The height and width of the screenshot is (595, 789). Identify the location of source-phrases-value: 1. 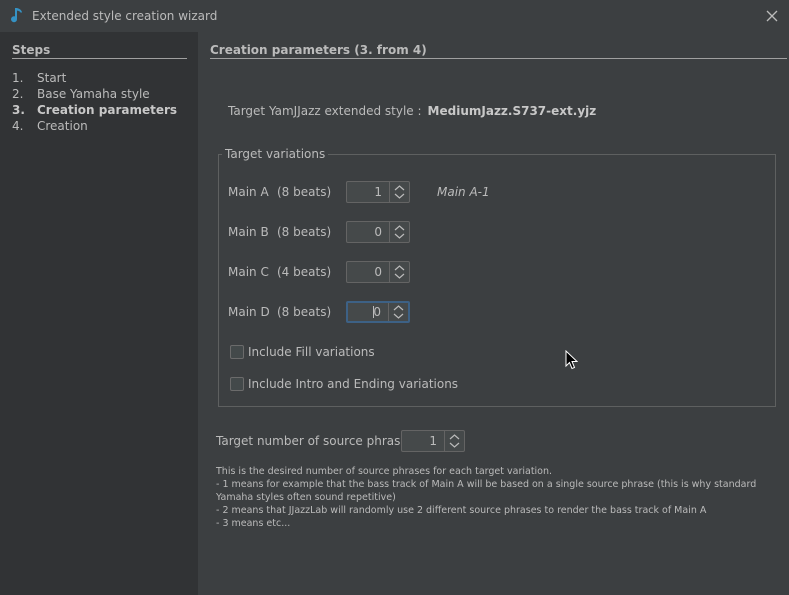
(423, 441).